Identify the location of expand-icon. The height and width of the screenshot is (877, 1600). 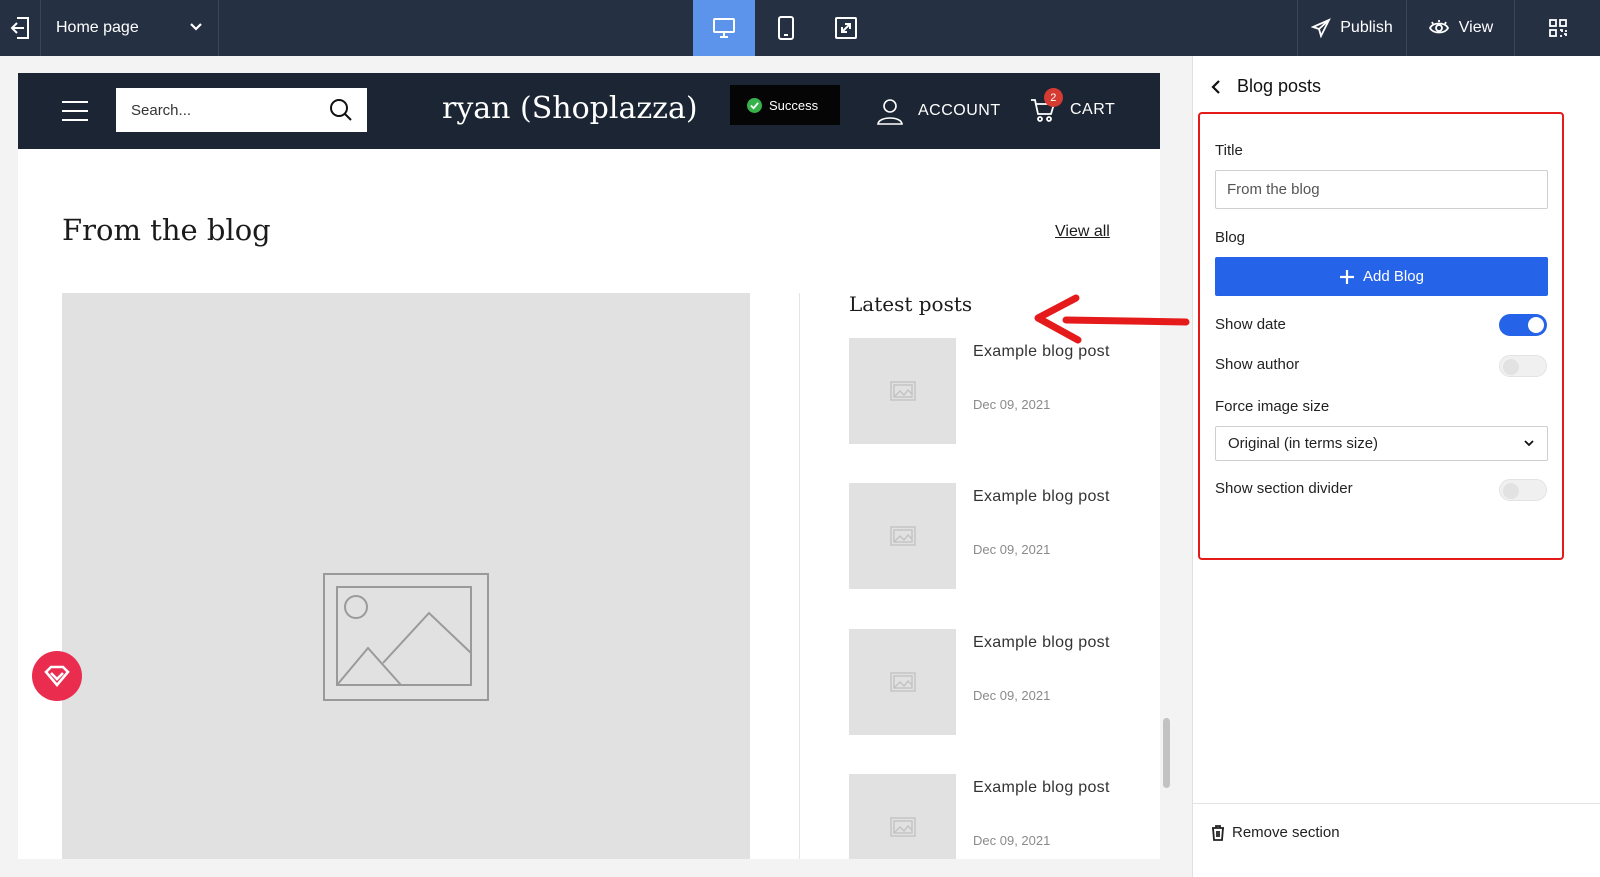
(846, 28).